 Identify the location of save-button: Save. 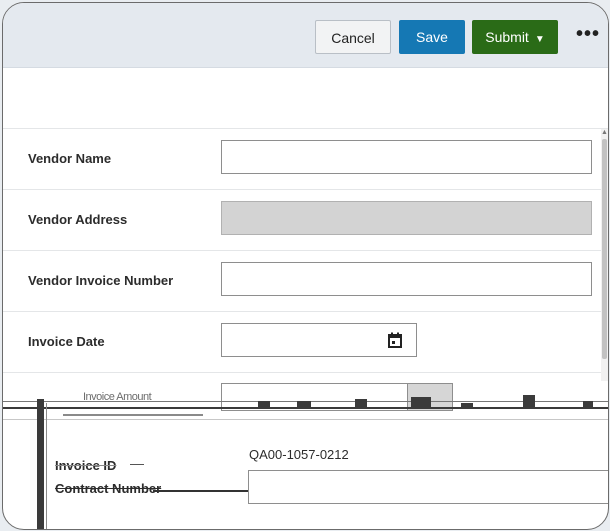
(432, 37).